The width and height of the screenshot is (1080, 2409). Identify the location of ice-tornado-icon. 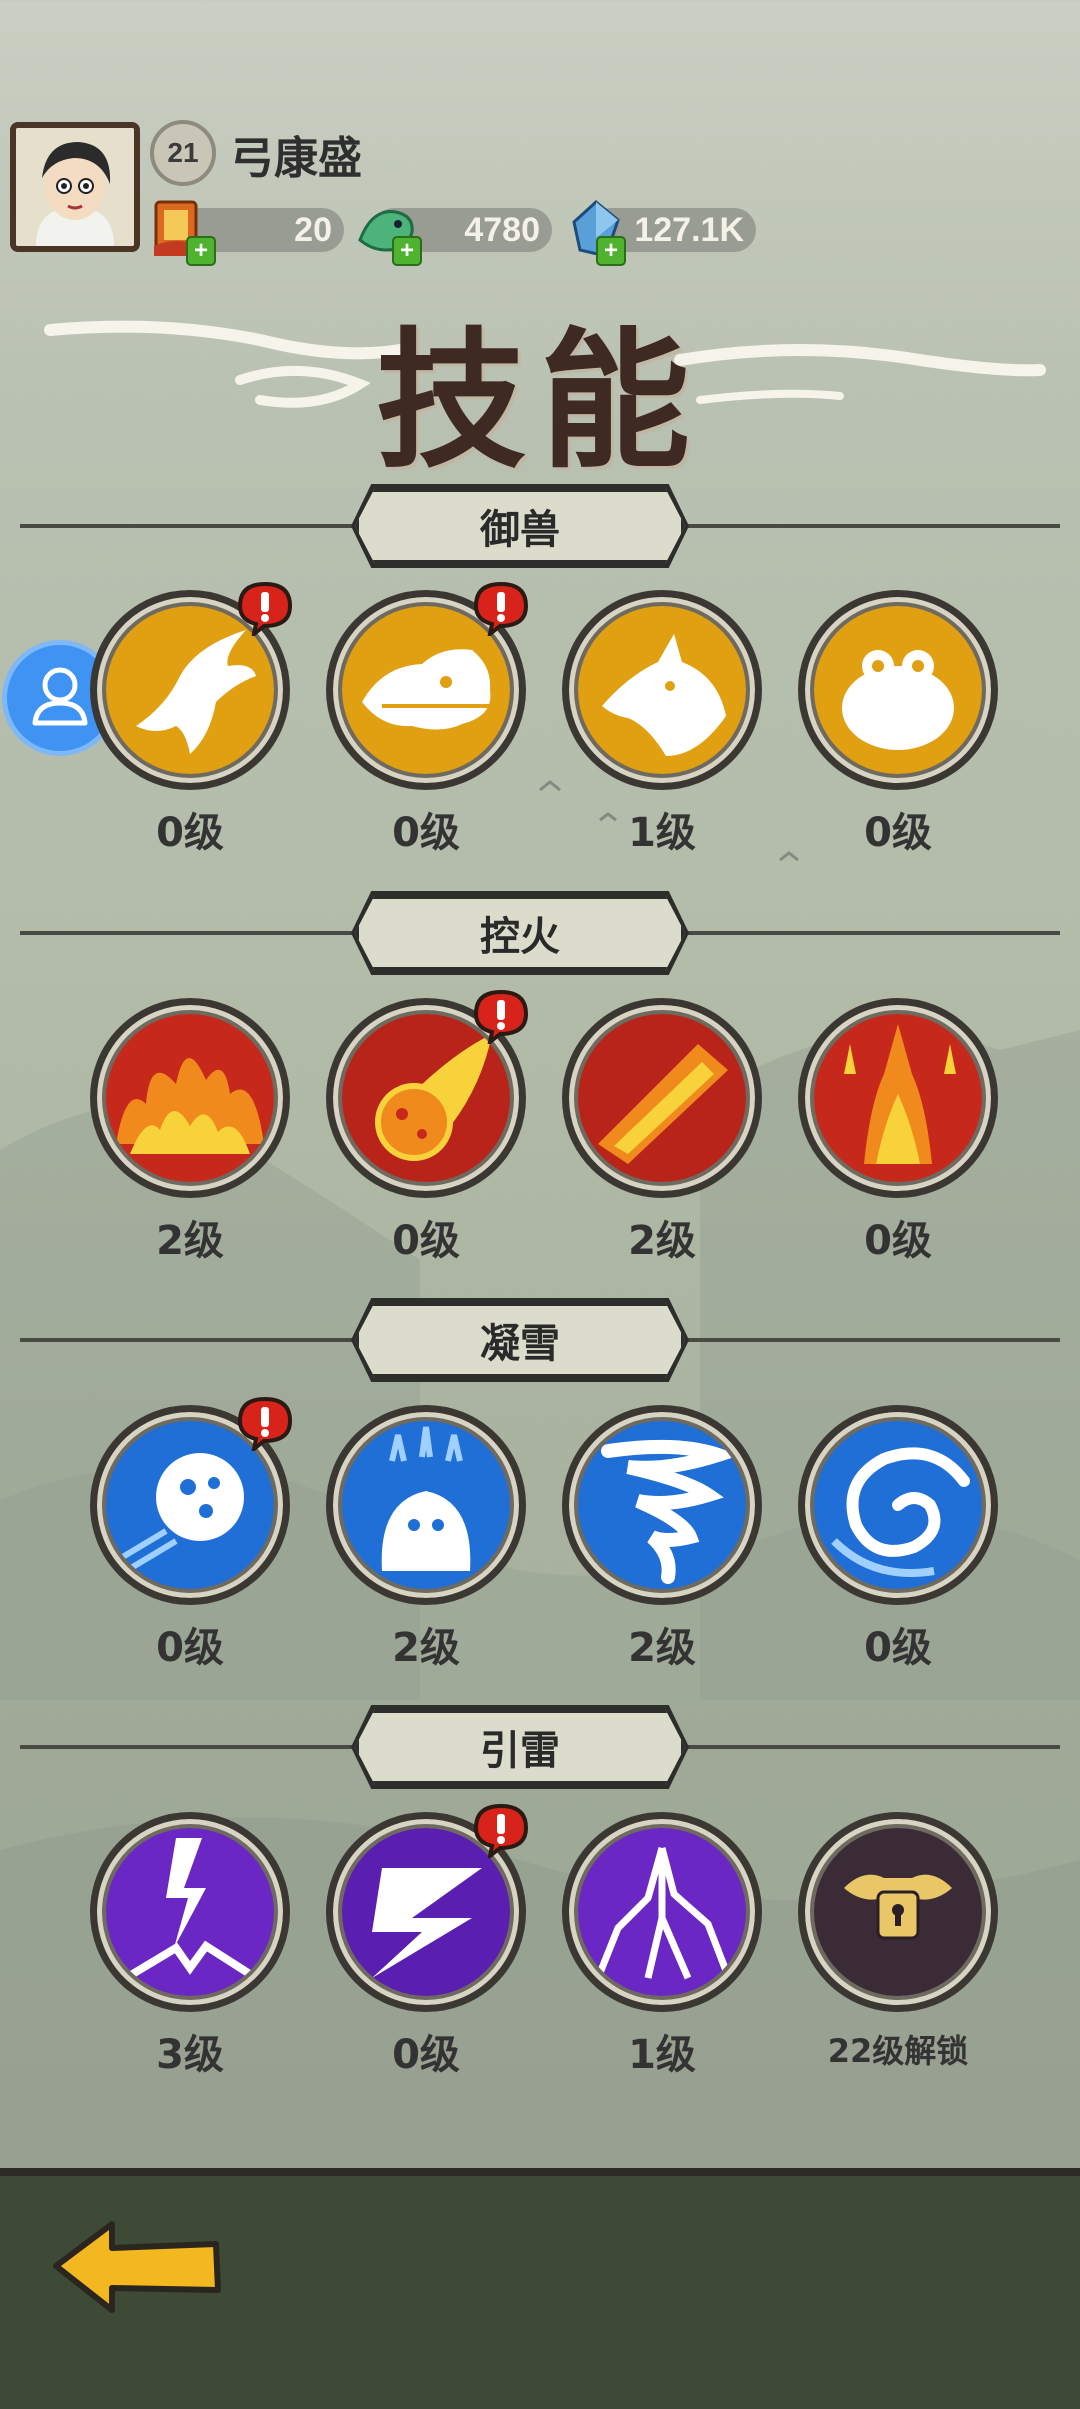
(662, 1505).